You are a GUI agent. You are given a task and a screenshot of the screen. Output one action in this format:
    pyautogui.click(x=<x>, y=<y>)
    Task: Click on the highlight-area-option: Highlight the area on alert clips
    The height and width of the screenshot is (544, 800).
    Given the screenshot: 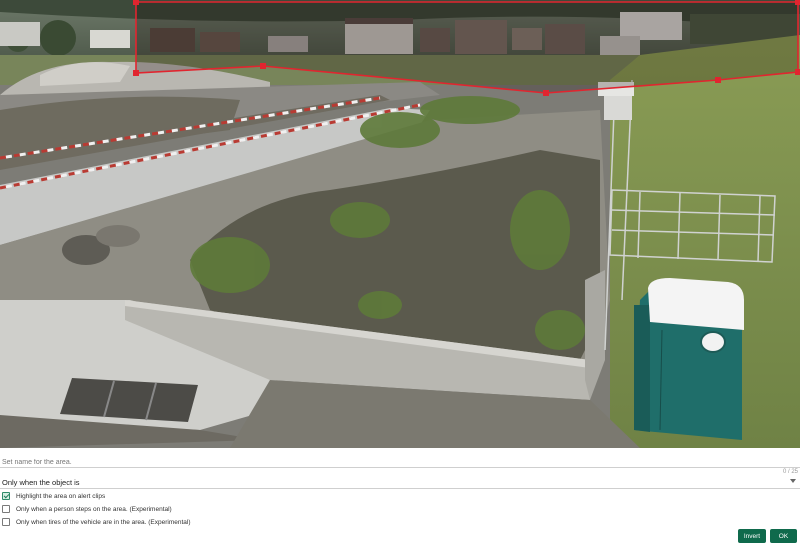 What is the action you would take?
    pyautogui.click(x=53, y=496)
    